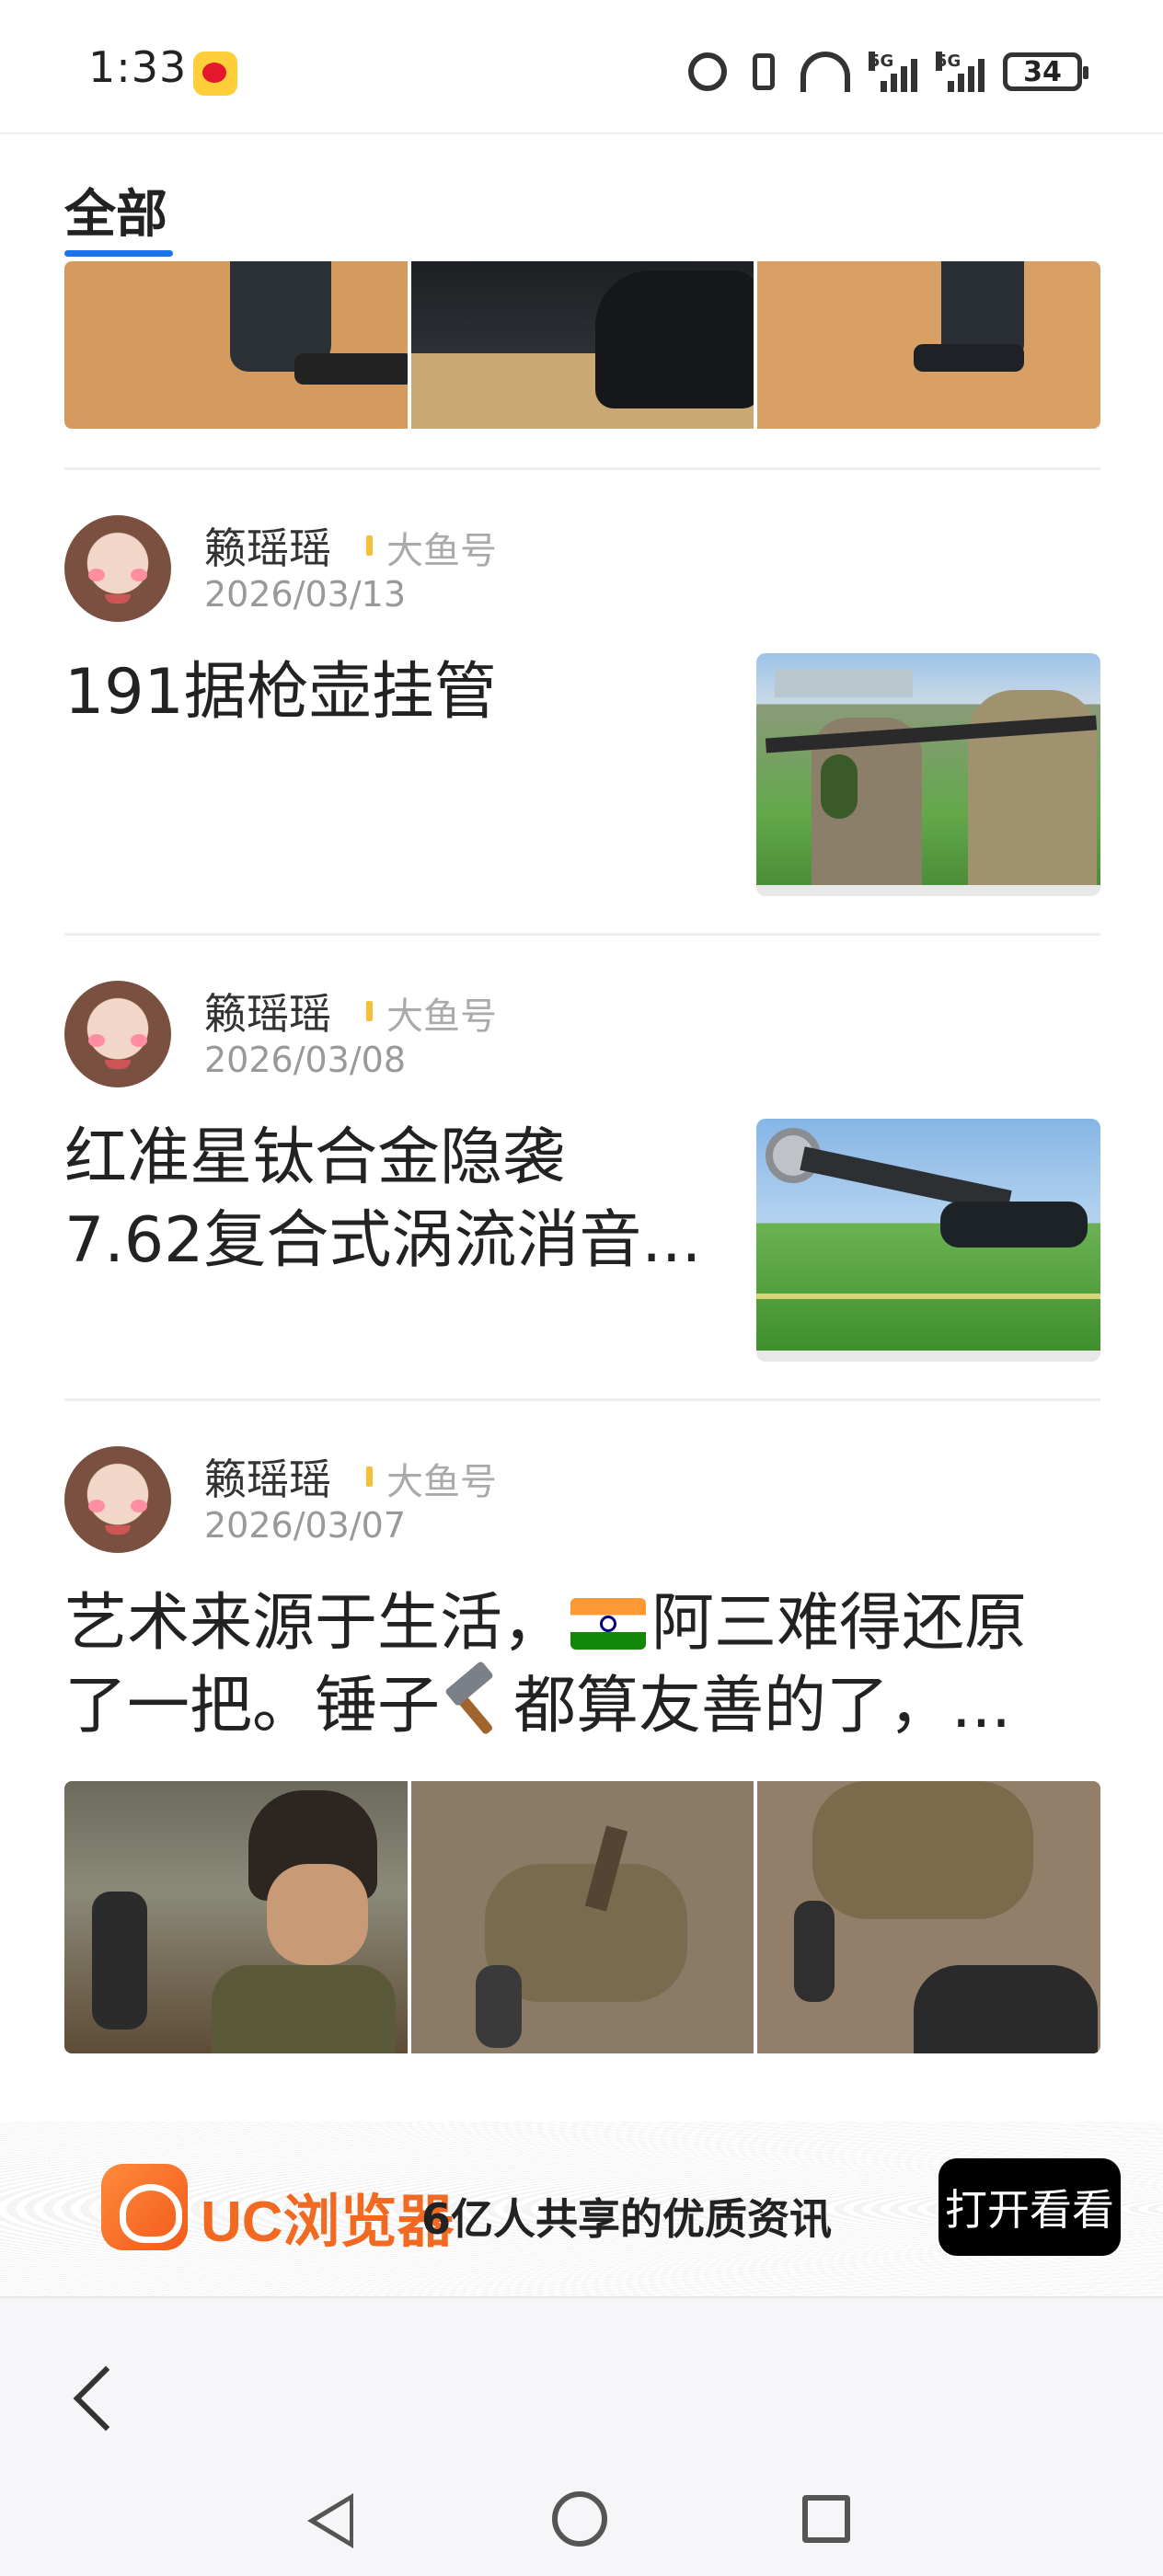  What do you see at coordinates (608, 1624) in the screenshot?
I see `india-flag-icon` at bounding box center [608, 1624].